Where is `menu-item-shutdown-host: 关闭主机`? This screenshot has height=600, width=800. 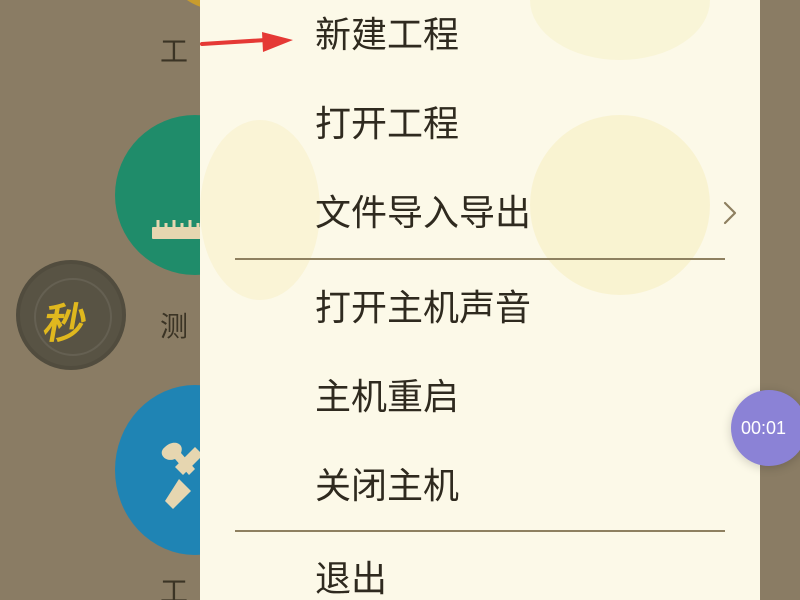
menu-item-shutdown-host: 关闭主机 is located at coordinates (515, 487).